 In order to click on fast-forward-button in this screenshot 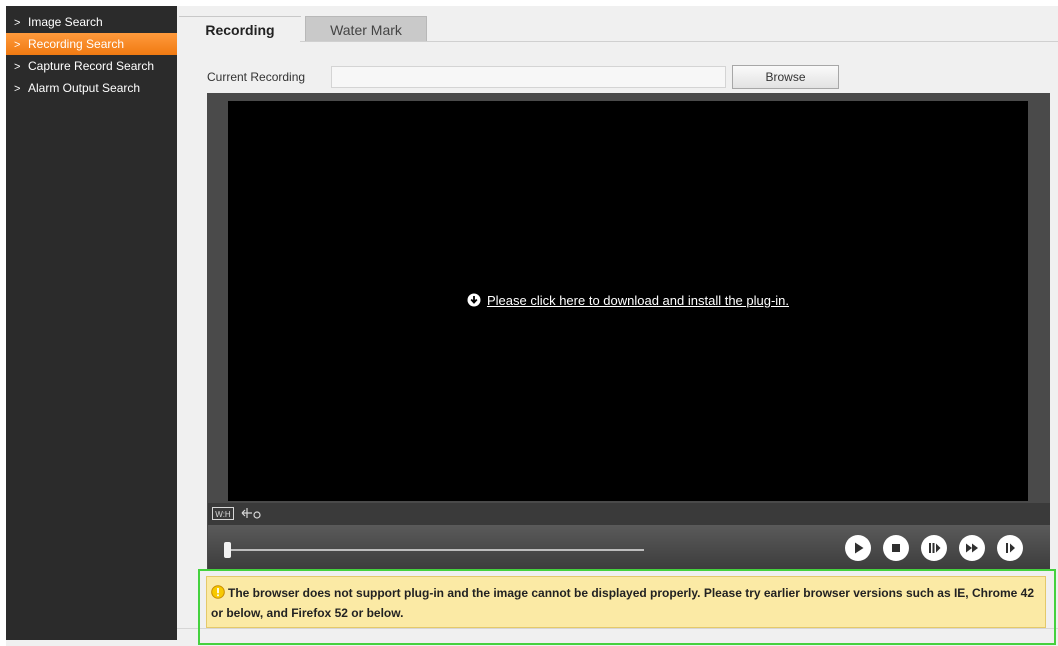, I will do `click(972, 548)`.